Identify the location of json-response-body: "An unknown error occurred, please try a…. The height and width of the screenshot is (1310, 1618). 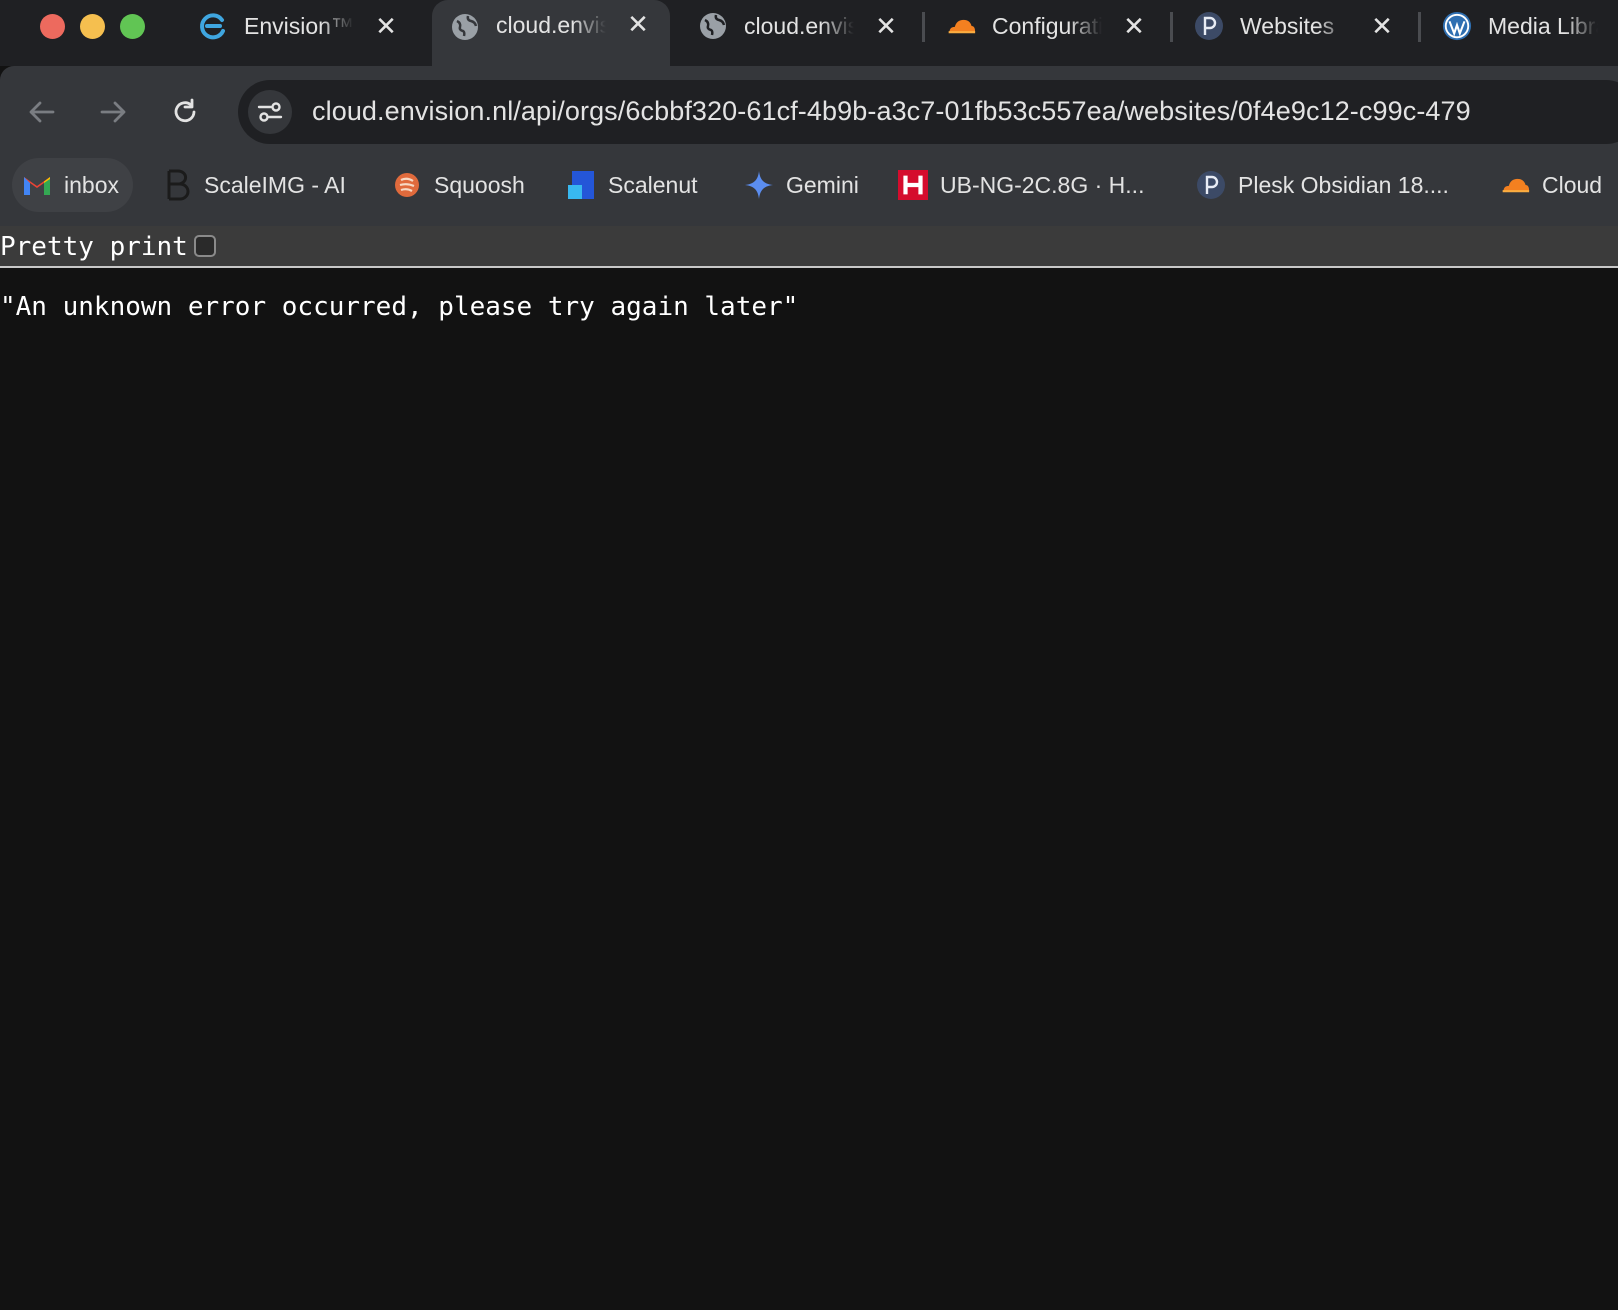
(399, 307).